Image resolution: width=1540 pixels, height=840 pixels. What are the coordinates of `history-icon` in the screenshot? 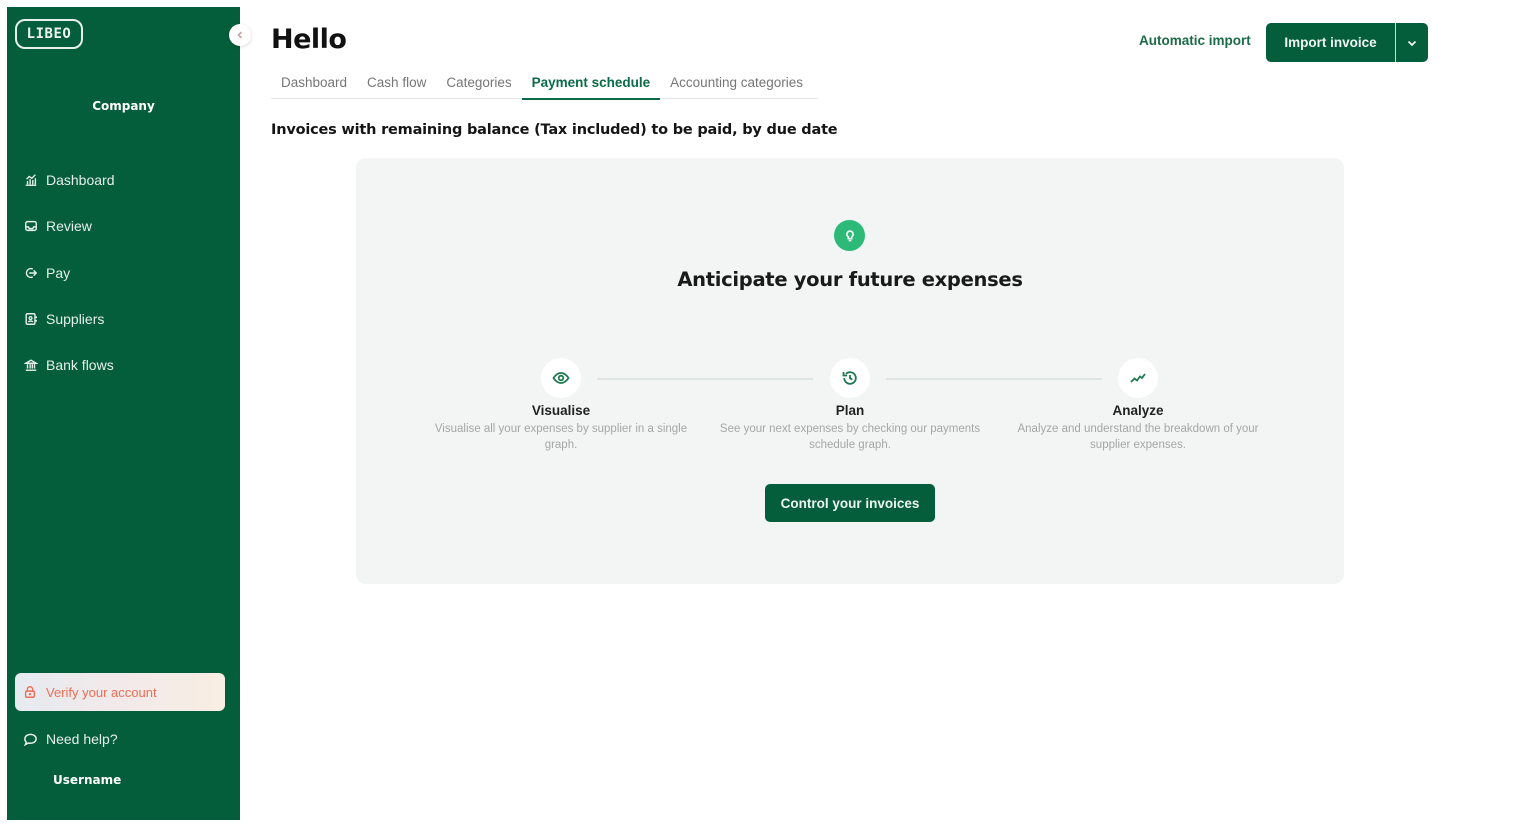 It's located at (849, 378).